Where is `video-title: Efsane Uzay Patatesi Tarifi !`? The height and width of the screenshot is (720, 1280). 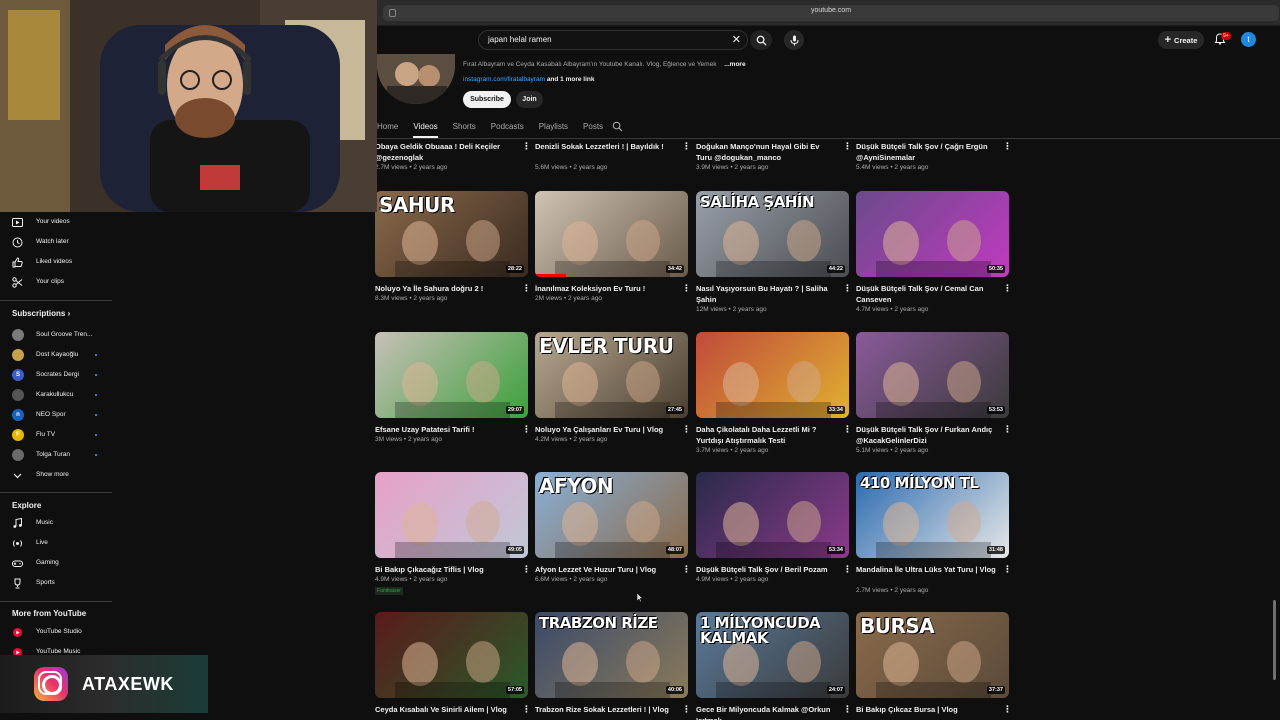 video-title: Efsane Uzay Patatesi Tarifi ! is located at coordinates (445, 429).